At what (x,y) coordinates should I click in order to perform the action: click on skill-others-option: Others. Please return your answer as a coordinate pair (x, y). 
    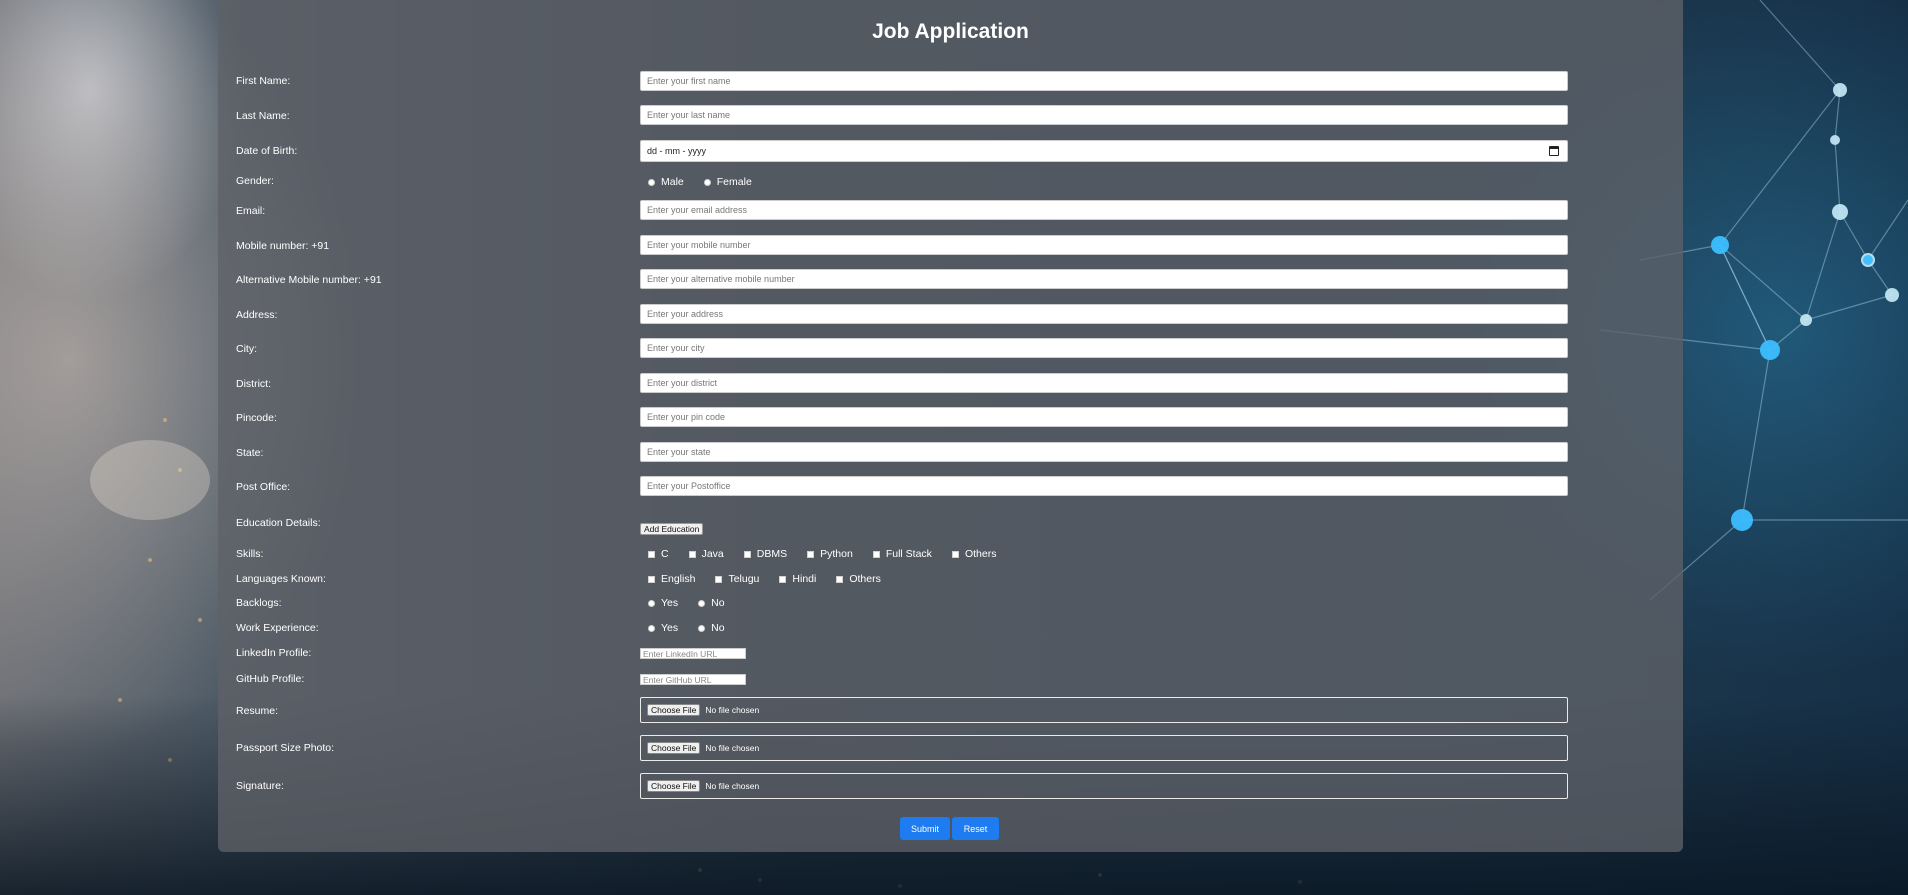
    Looking at the image, I should click on (974, 554).